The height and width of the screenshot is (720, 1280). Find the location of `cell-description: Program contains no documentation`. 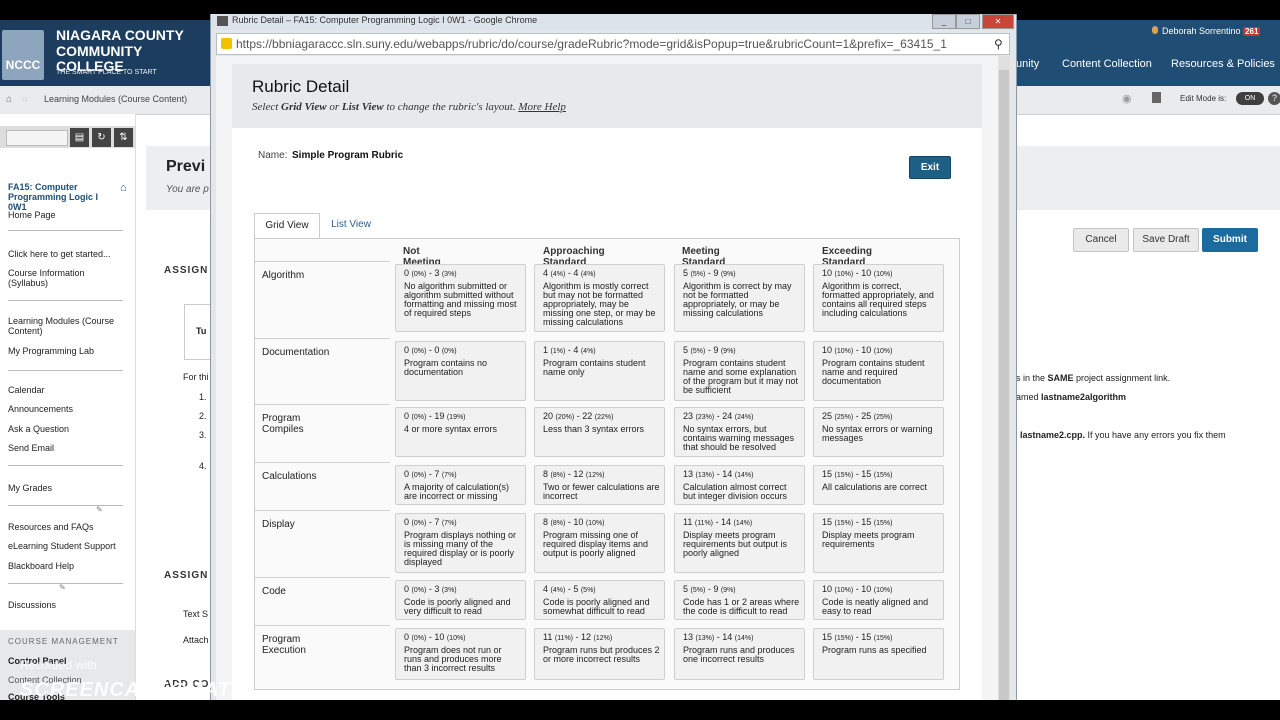

cell-description: Program contains no documentation is located at coordinates (446, 367).